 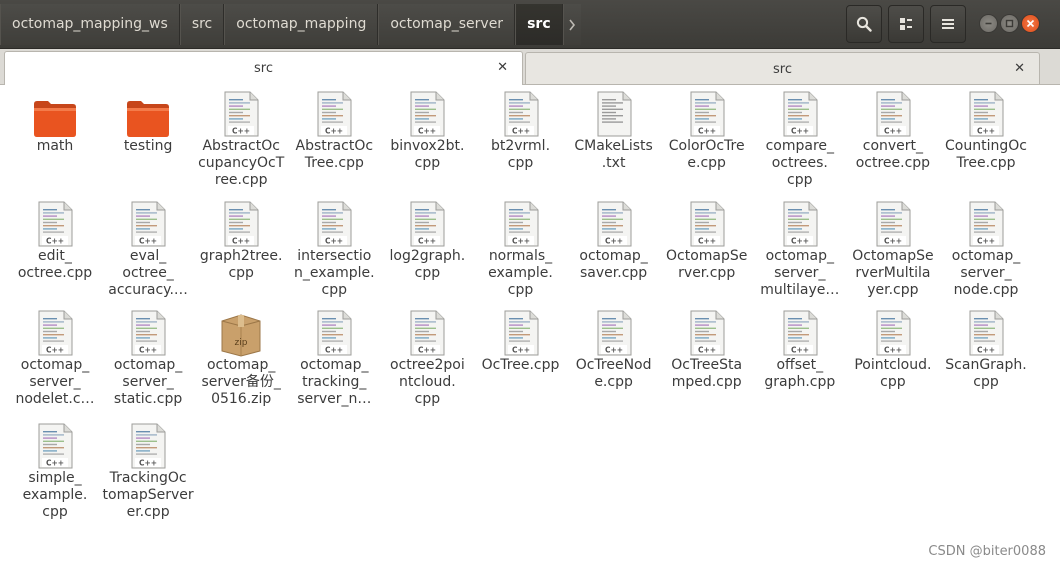 What do you see at coordinates (893, 154) in the screenshot?
I see `file-name-label: convert_ octree.cpp` at bounding box center [893, 154].